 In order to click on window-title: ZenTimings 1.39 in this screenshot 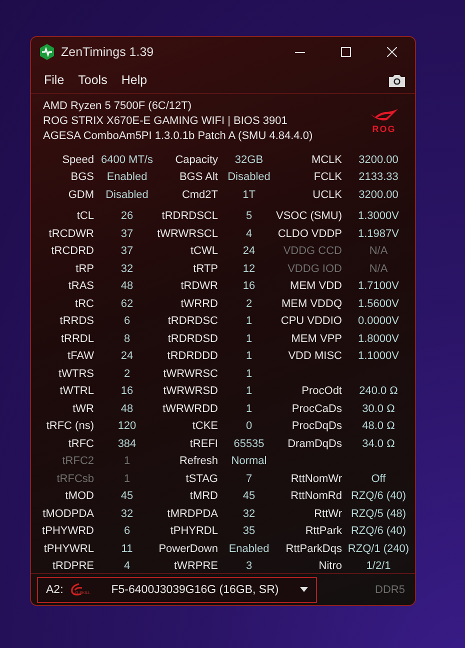, I will do `click(108, 52)`.